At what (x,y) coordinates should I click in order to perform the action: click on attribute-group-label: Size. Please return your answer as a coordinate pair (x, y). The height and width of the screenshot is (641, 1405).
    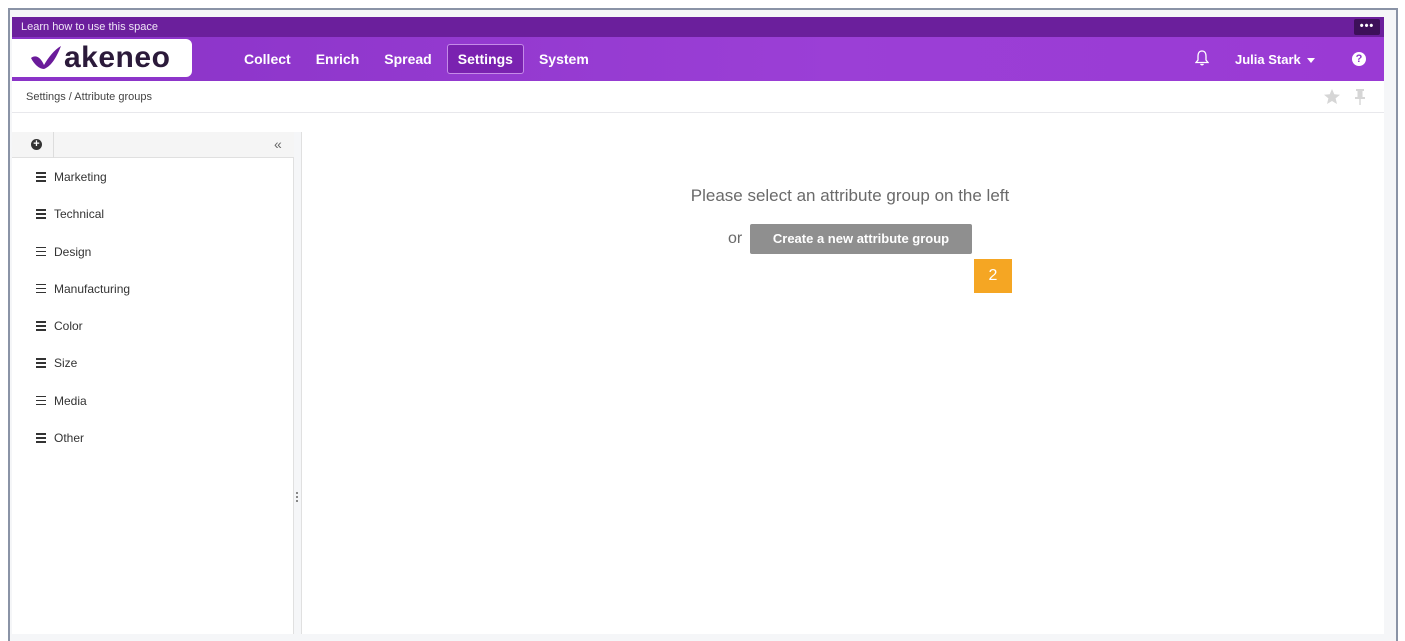
    Looking at the image, I should click on (66, 363).